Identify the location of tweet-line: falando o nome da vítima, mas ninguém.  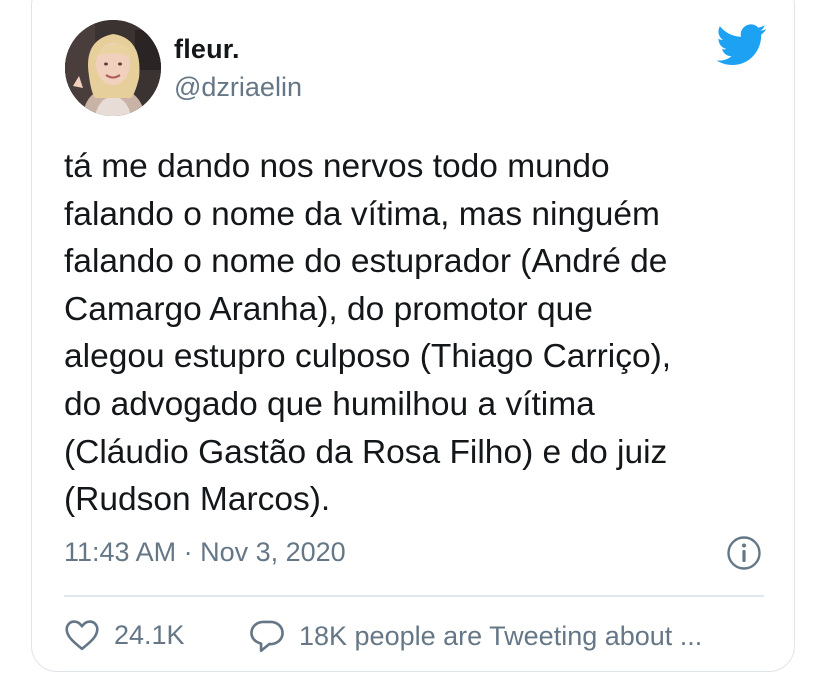
(362, 214).